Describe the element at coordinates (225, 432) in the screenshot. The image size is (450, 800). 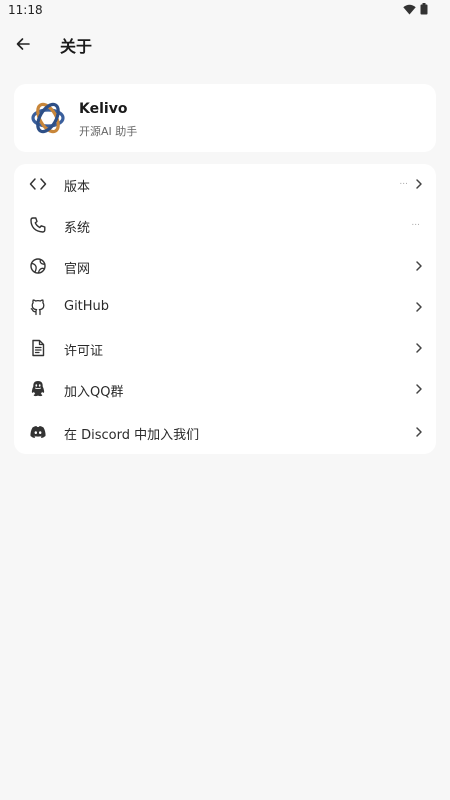
I see `menu-item-discord: 在 Discord 中加入我们` at that location.